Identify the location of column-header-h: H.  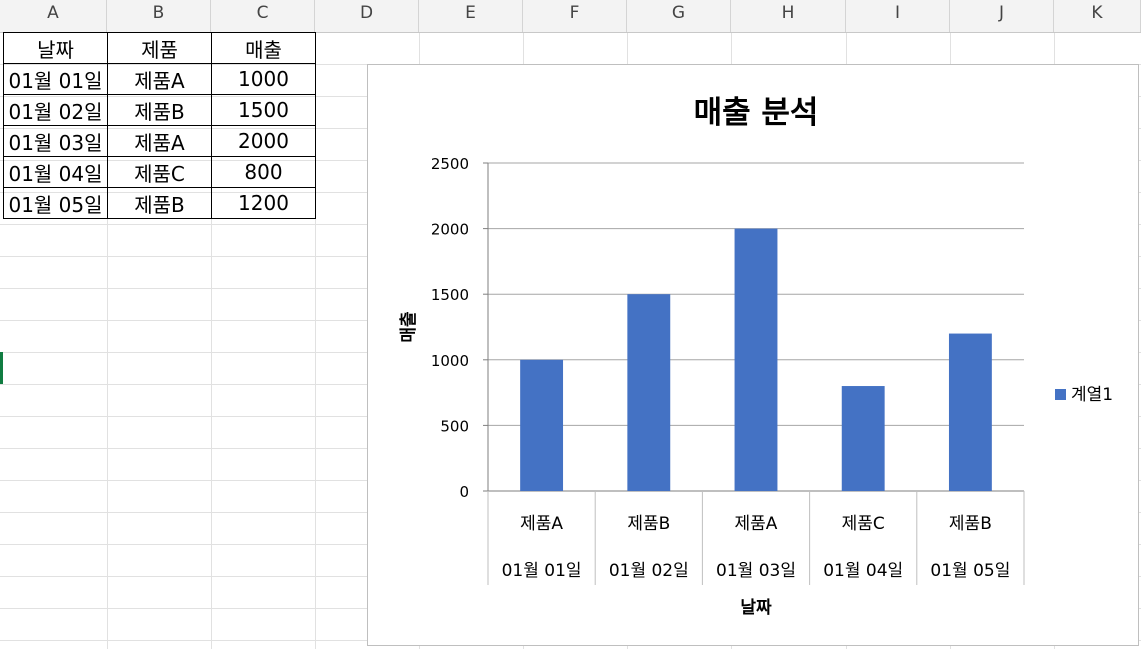
(788, 16).